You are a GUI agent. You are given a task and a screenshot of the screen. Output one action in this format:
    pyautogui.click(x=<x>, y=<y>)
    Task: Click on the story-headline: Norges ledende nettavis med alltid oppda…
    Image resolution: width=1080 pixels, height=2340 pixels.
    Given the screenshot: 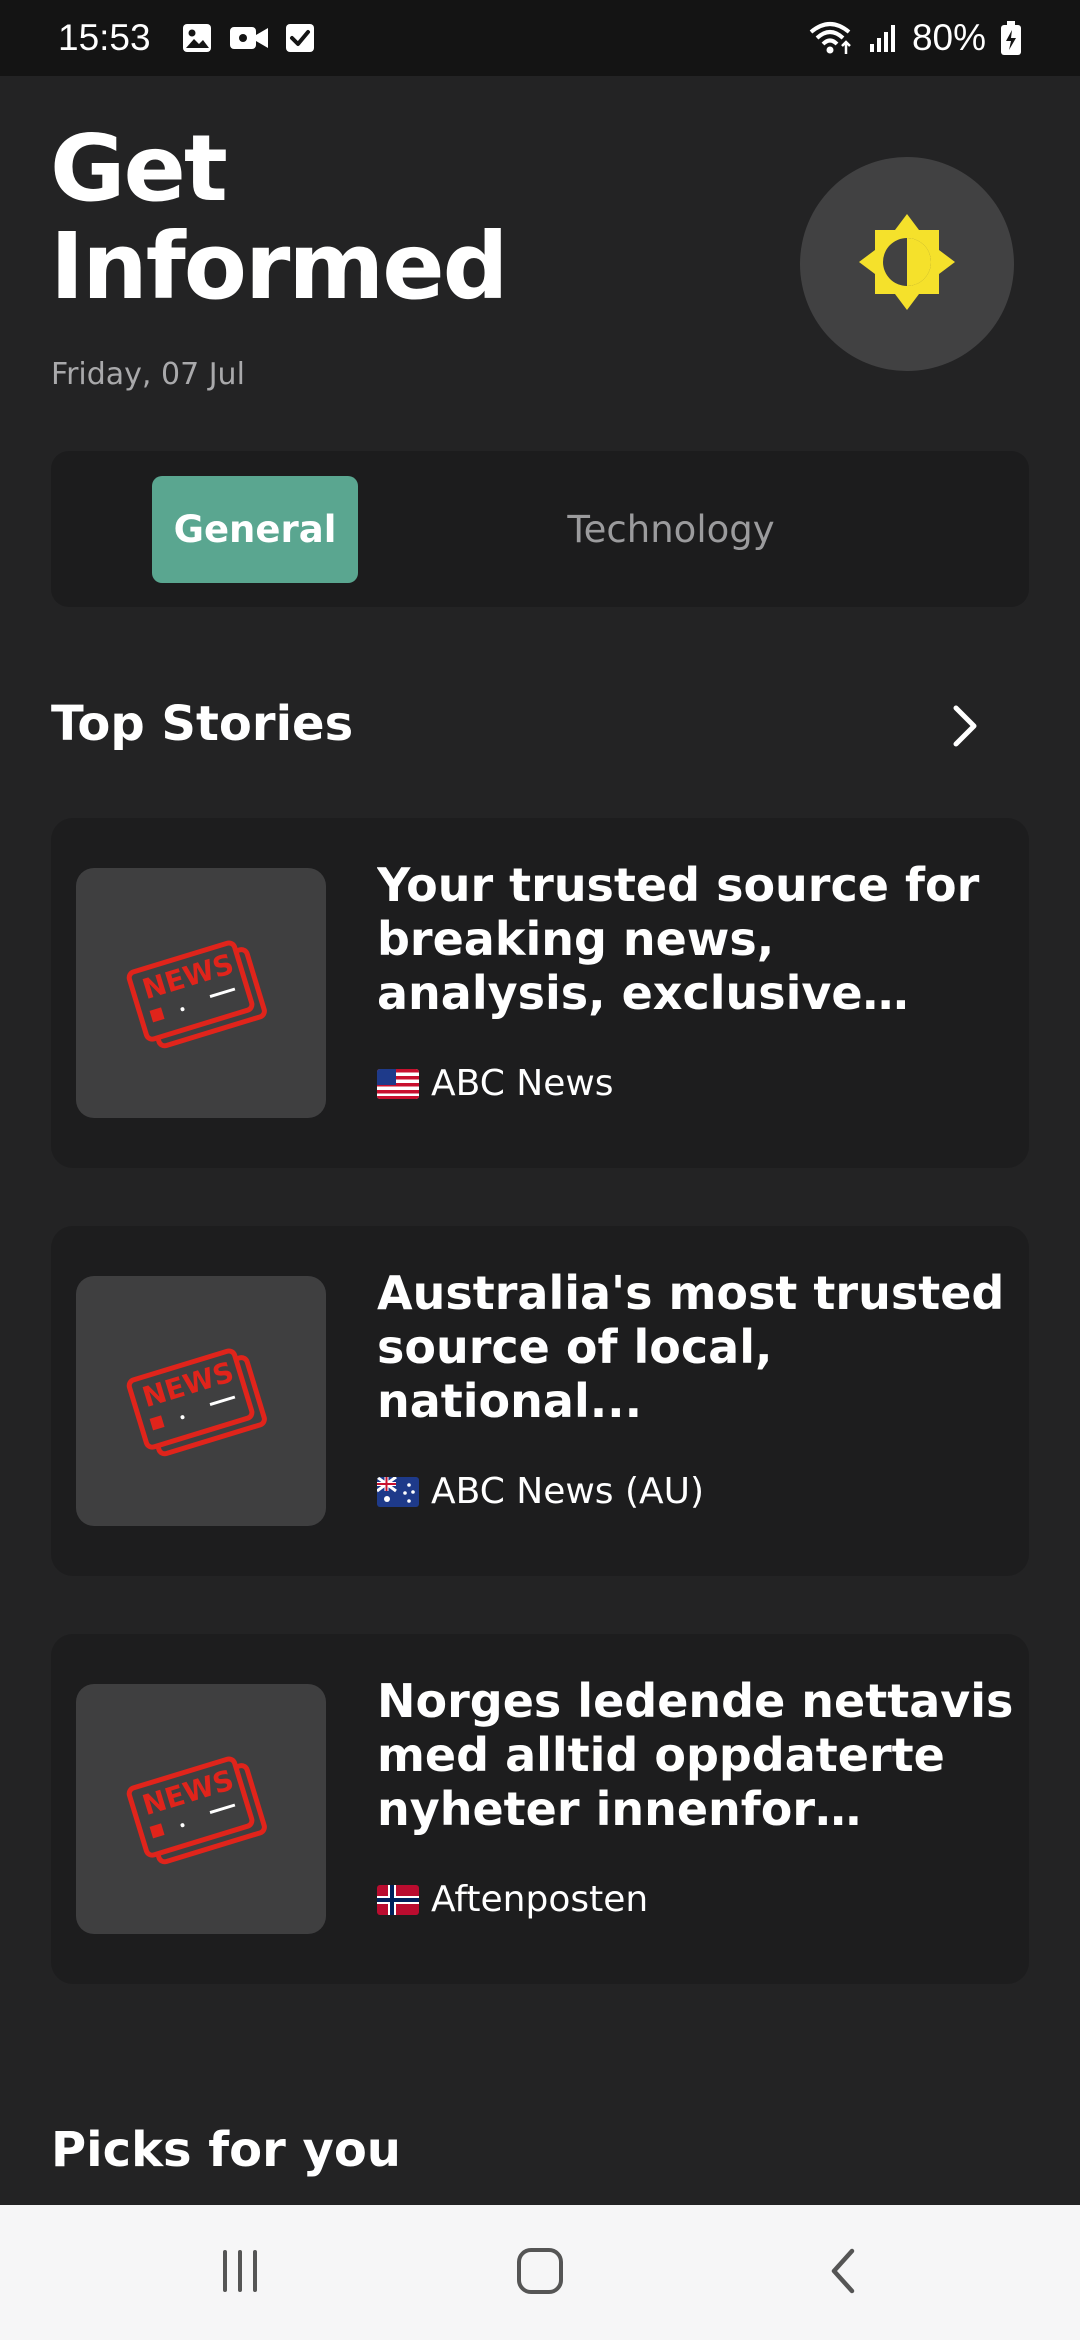 What is the action you would take?
    pyautogui.click(x=695, y=1755)
    